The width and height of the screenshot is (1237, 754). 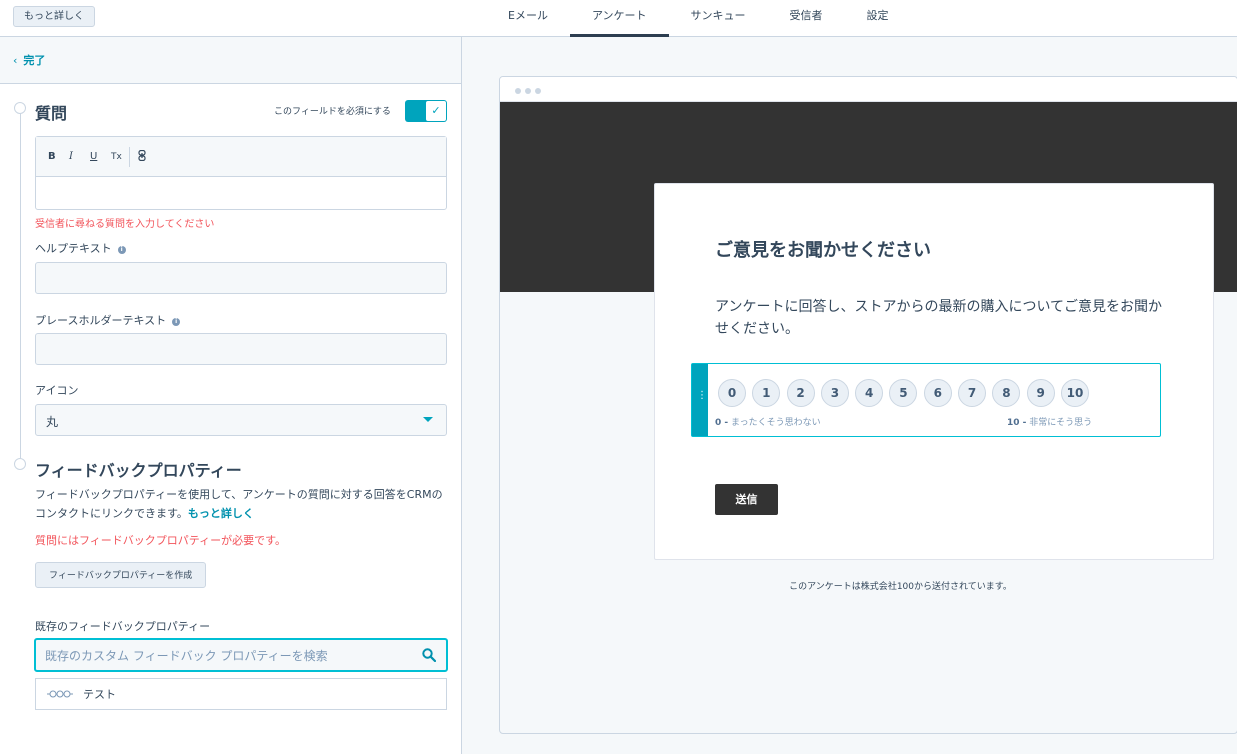 What do you see at coordinates (1006, 393) in the screenshot?
I see `rating-option-8: 8` at bounding box center [1006, 393].